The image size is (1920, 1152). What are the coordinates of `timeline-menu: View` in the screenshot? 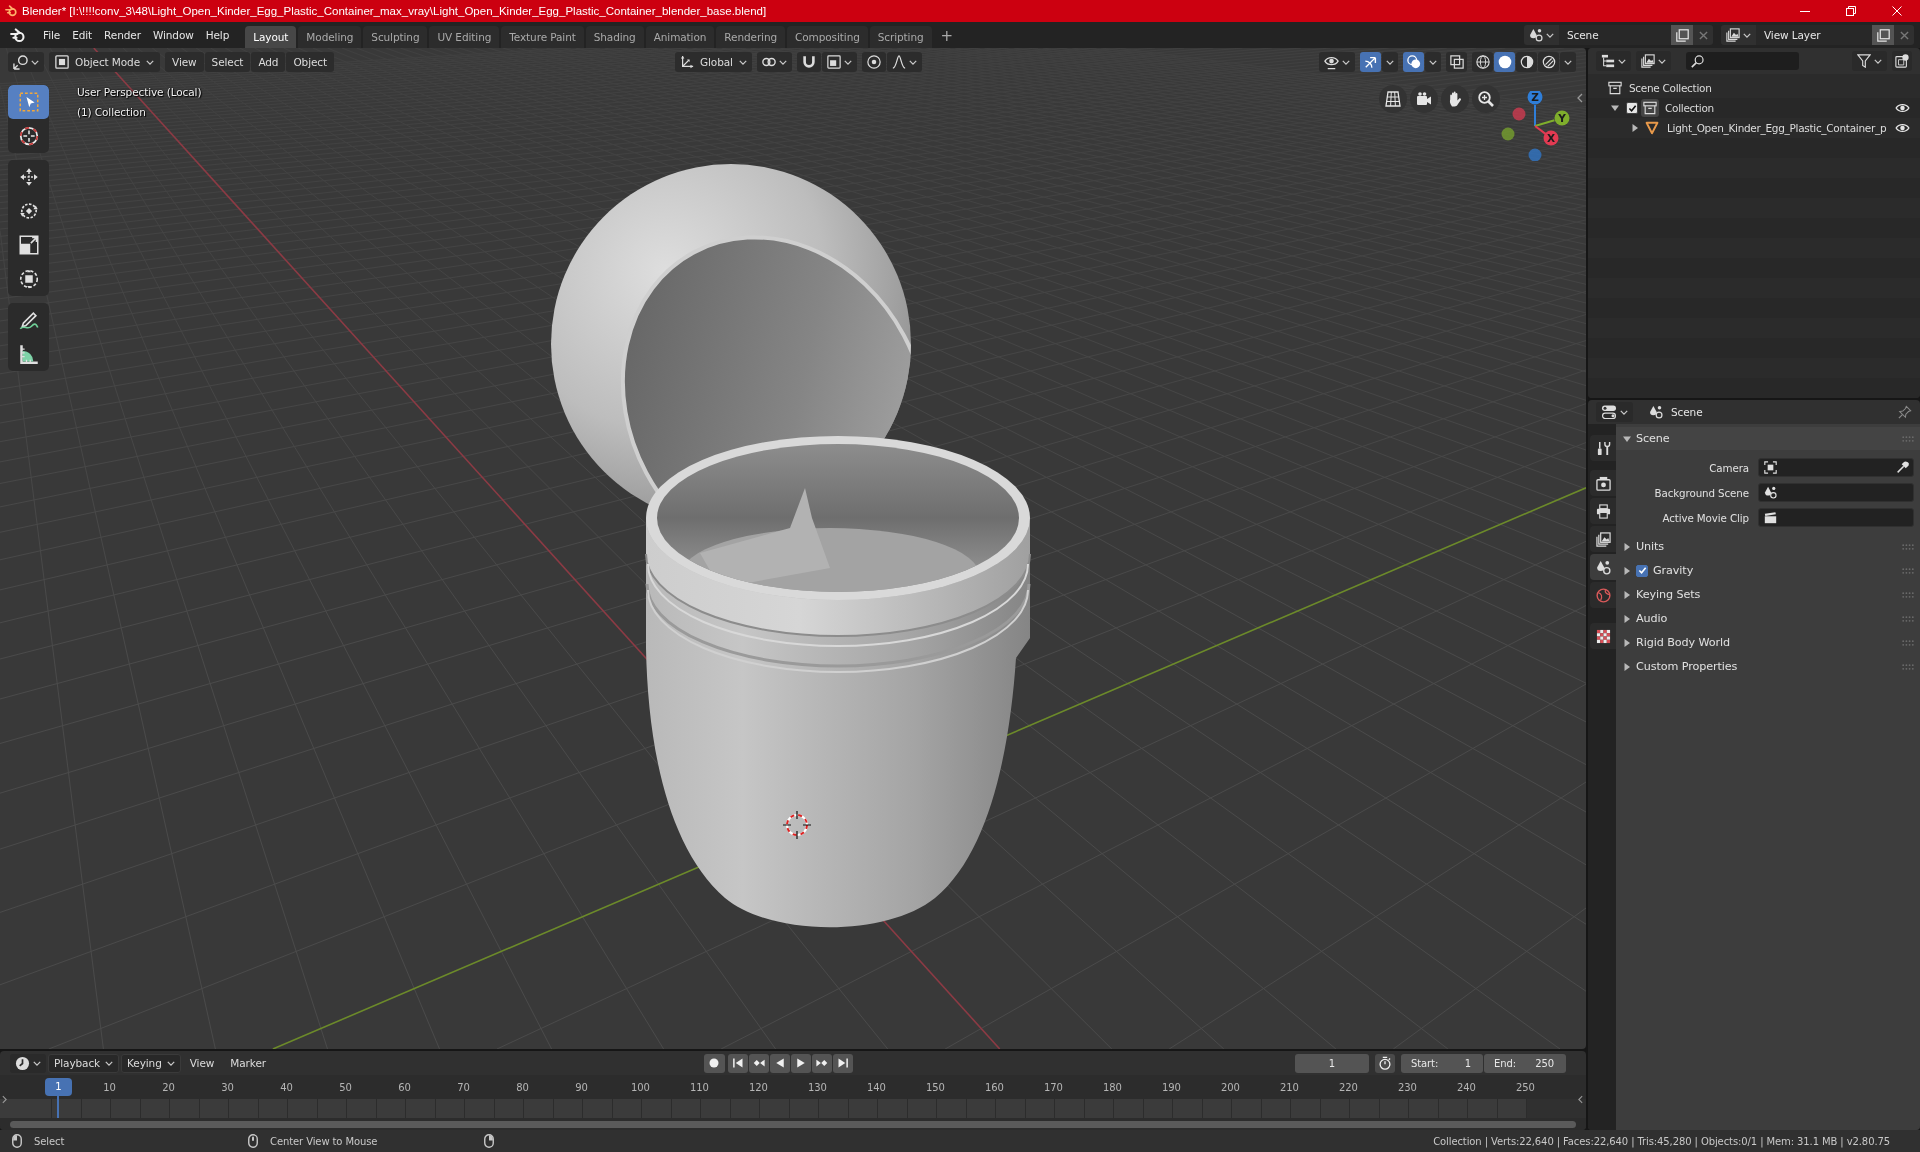 It's located at (202, 1063).